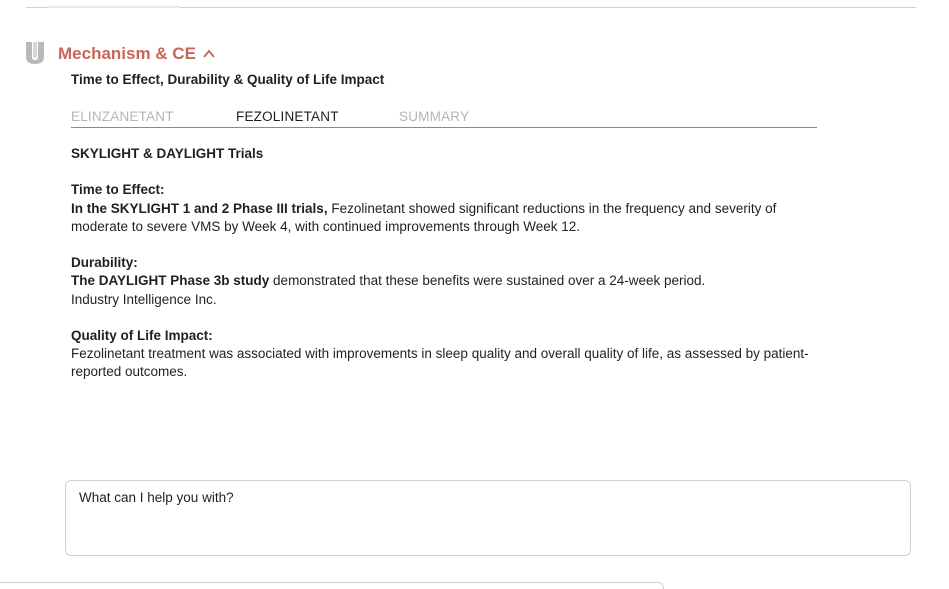  What do you see at coordinates (122, 116) in the screenshot?
I see `tab-elinzanetant: ELINZANETANT` at bounding box center [122, 116].